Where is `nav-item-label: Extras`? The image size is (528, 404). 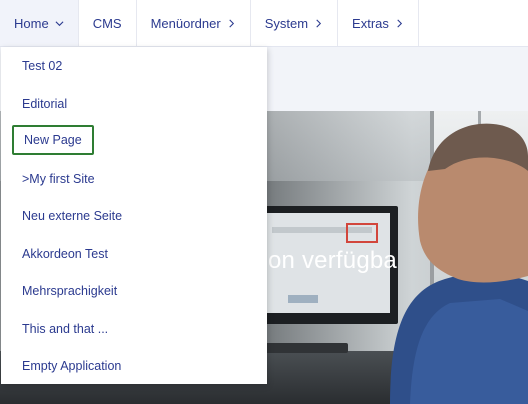
nav-item-label: Extras is located at coordinates (370, 23).